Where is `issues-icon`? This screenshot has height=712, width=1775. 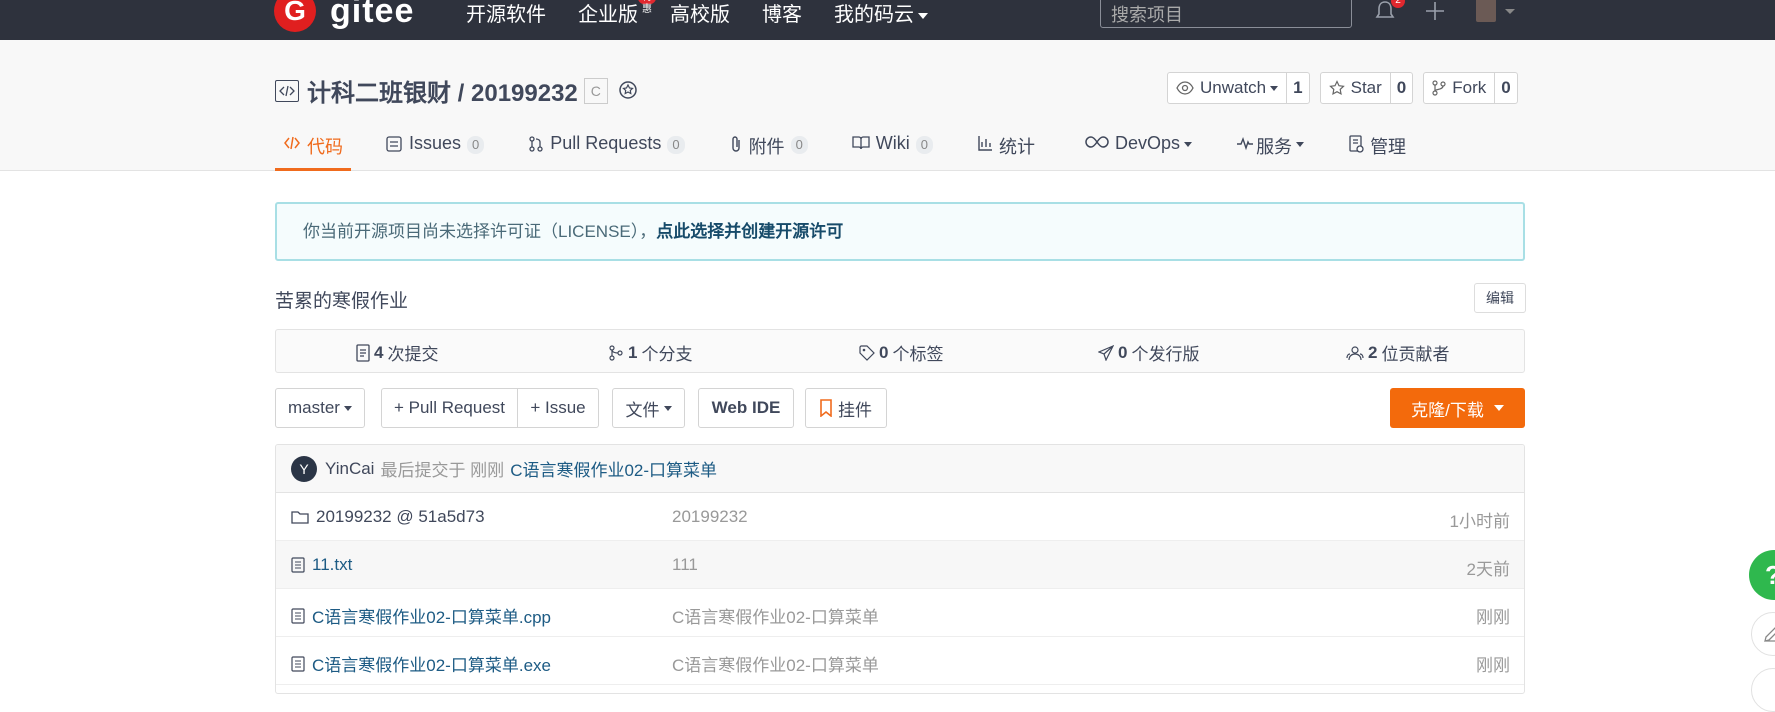 issues-icon is located at coordinates (394, 144).